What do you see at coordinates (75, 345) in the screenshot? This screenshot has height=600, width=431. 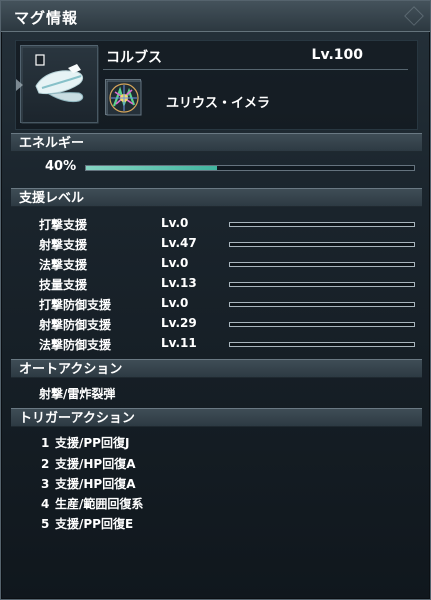 I see `support-label: 法撃防御支援` at bounding box center [75, 345].